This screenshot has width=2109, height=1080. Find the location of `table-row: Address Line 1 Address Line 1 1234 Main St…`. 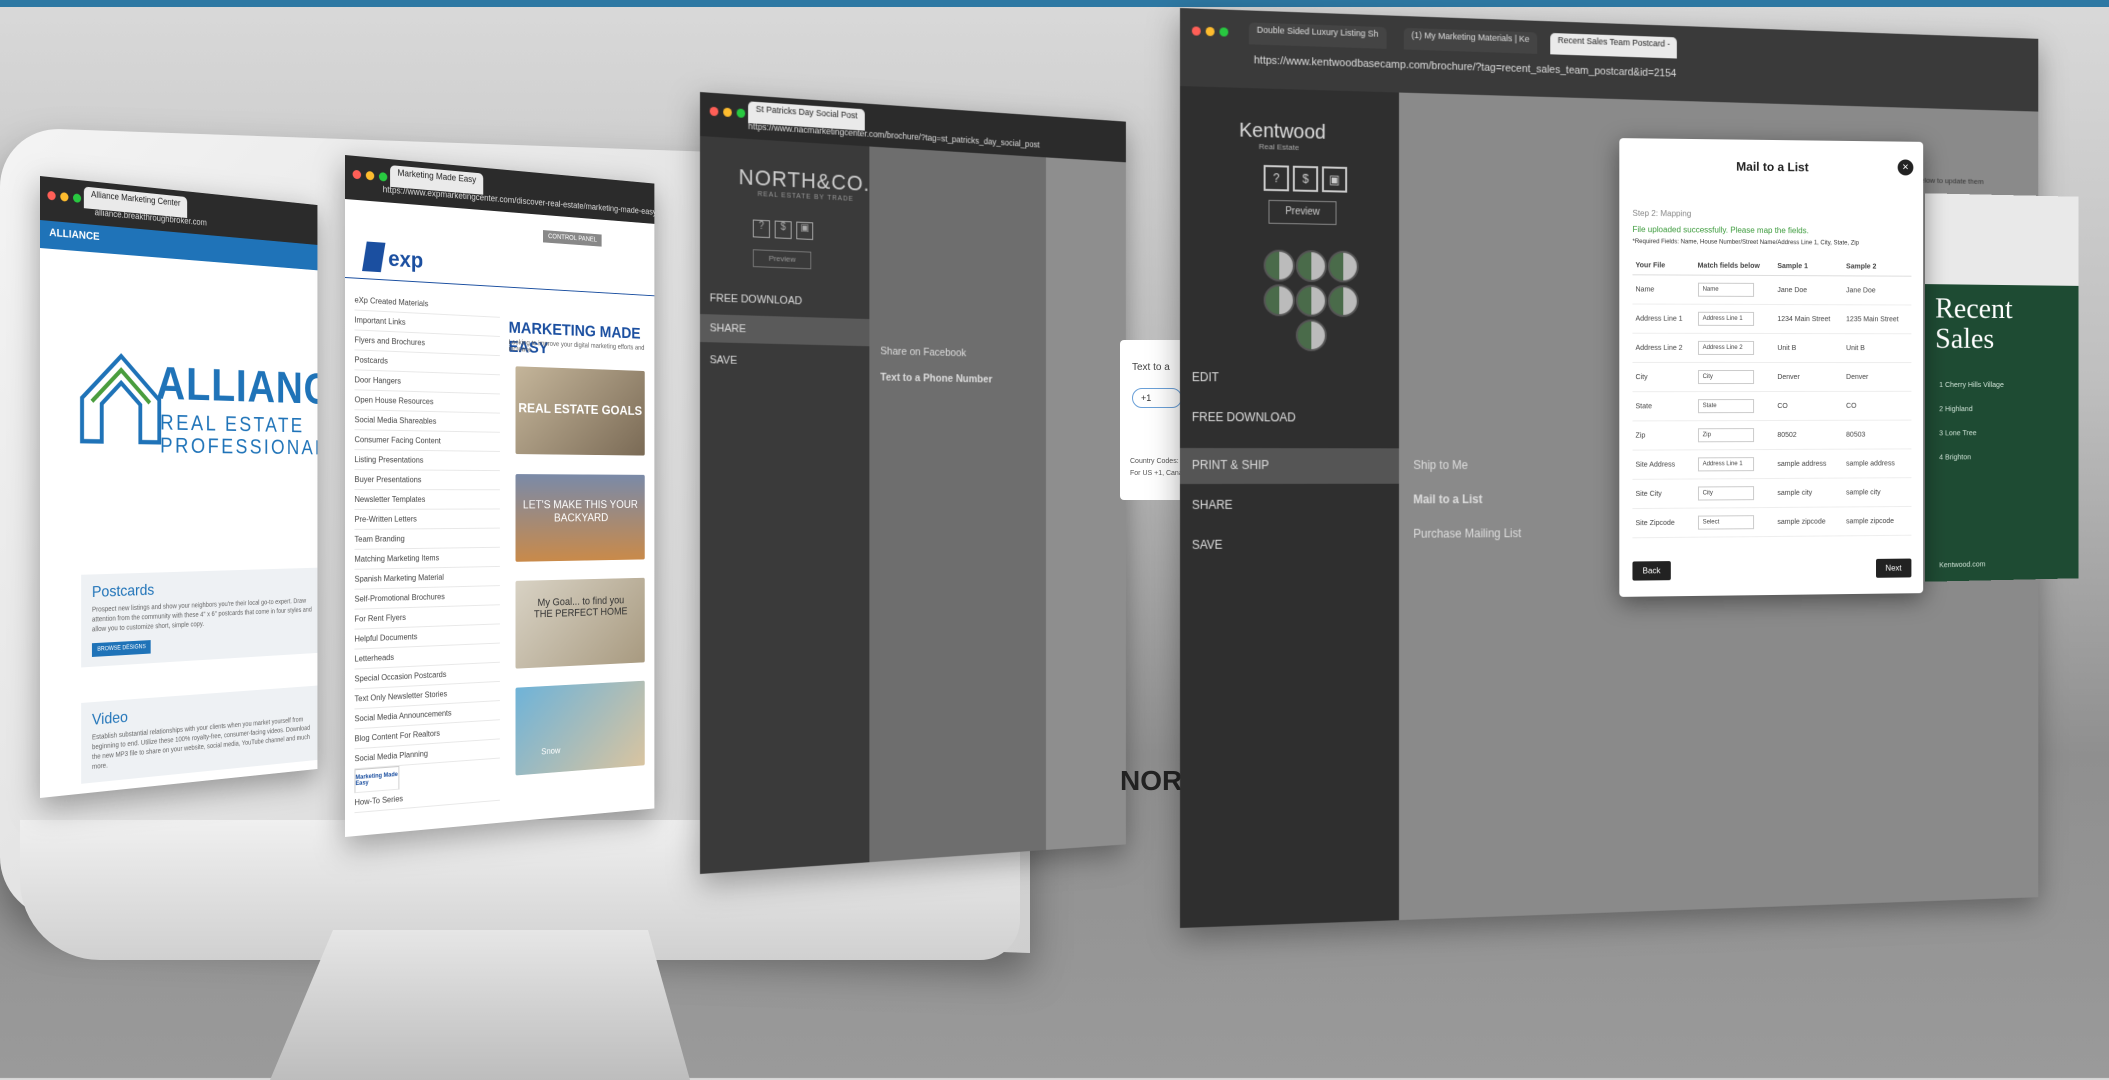

table-row: Address Line 1 Address Line 1 1234 Main St… is located at coordinates (1772, 319).